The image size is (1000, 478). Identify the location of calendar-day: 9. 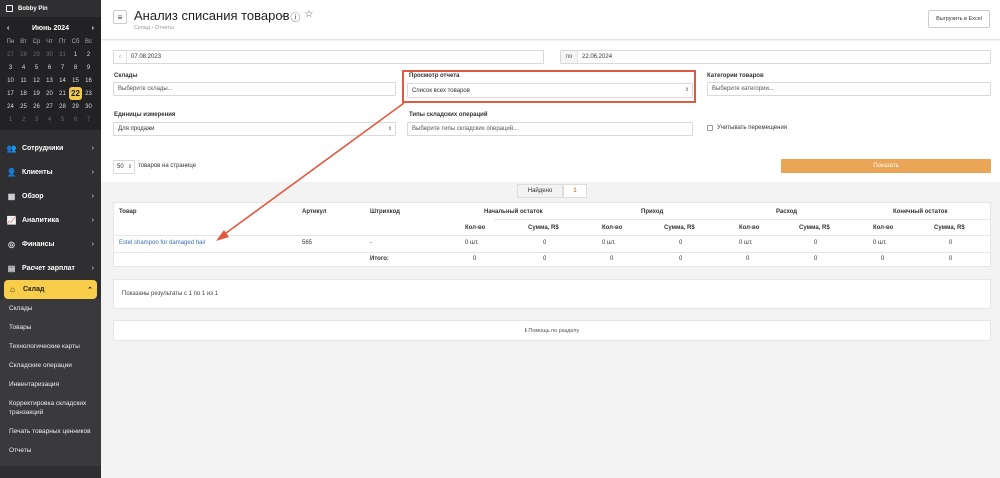
(88, 67).